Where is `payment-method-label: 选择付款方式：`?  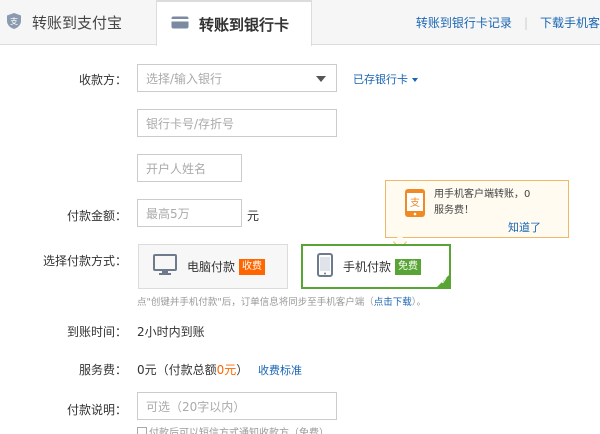
payment-method-label: 选择付款方式： is located at coordinates (84, 261).